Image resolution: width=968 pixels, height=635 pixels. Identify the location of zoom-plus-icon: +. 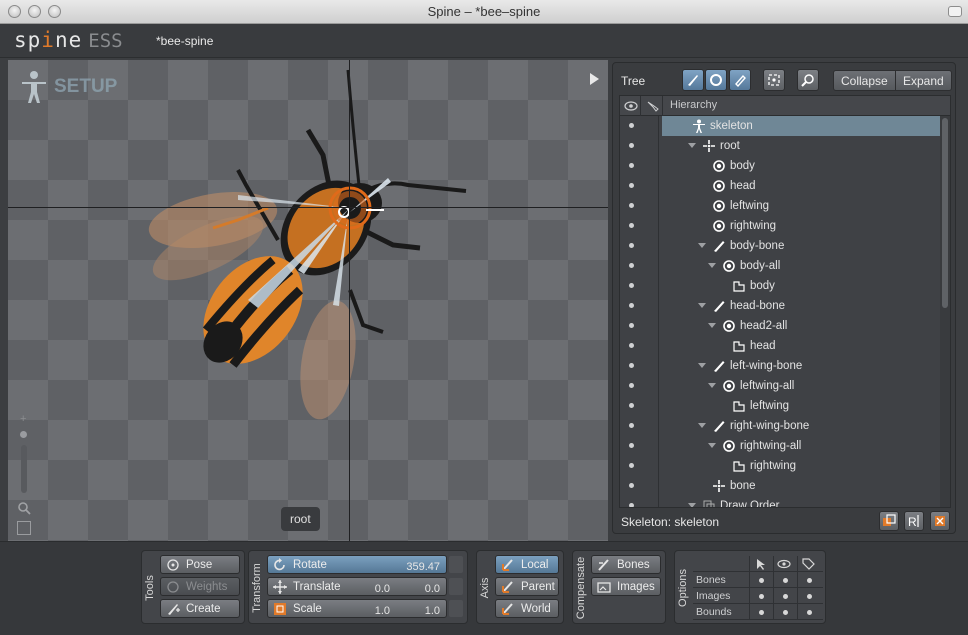
(24, 419).